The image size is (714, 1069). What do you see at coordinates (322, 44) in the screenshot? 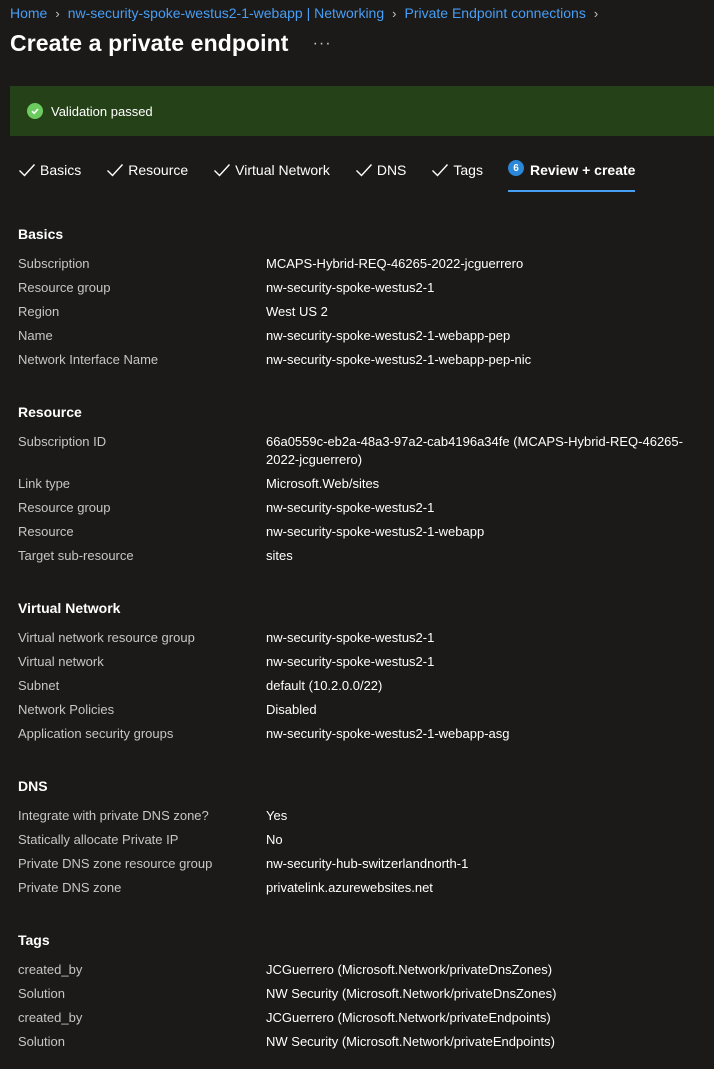
I see `more-options-button: ···` at bounding box center [322, 44].